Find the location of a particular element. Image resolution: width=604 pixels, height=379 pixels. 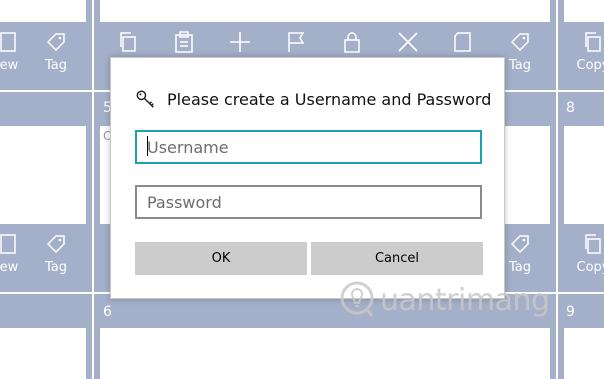

view-button: ew is located at coordinates (16, 52).